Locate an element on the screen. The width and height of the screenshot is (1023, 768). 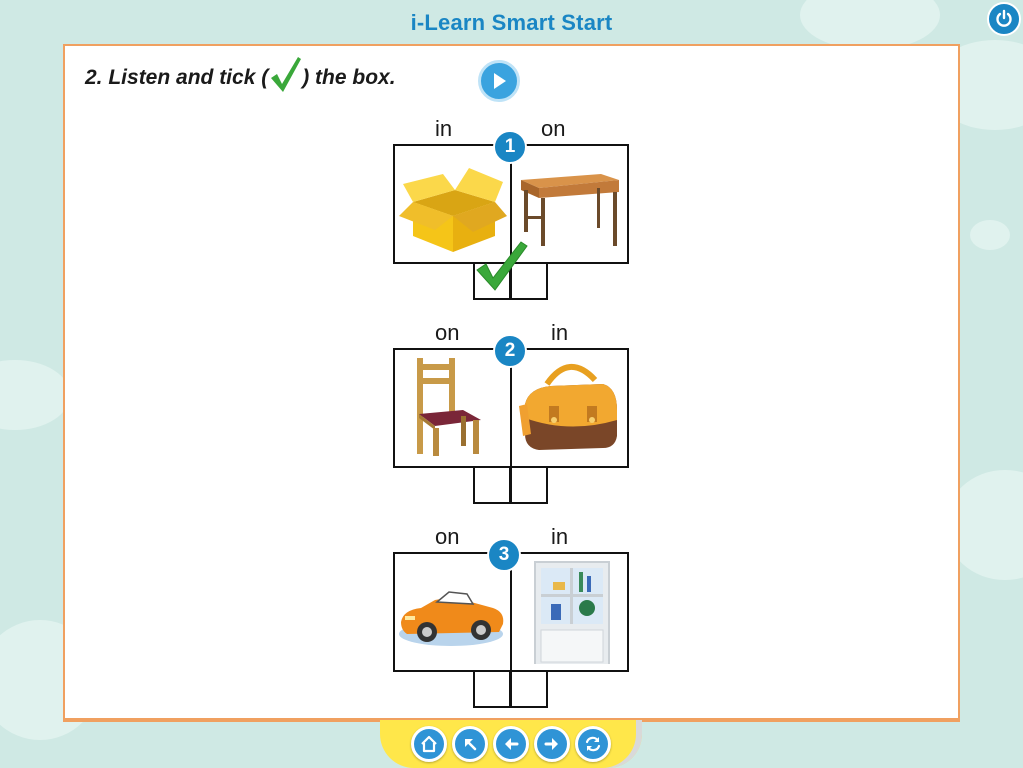
instruction-text: 2. Listen and tick ( ) the box. is located at coordinates (240, 74).